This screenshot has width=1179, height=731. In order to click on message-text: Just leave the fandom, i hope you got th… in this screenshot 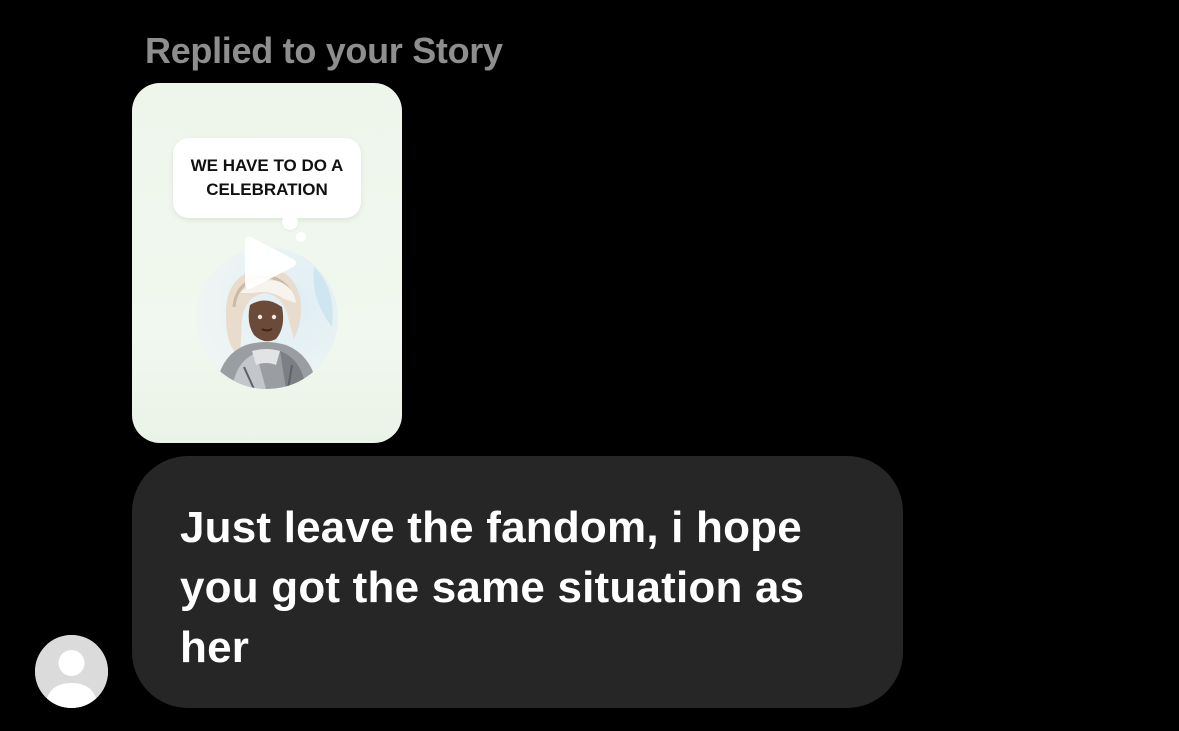, I will do `click(492, 587)`.